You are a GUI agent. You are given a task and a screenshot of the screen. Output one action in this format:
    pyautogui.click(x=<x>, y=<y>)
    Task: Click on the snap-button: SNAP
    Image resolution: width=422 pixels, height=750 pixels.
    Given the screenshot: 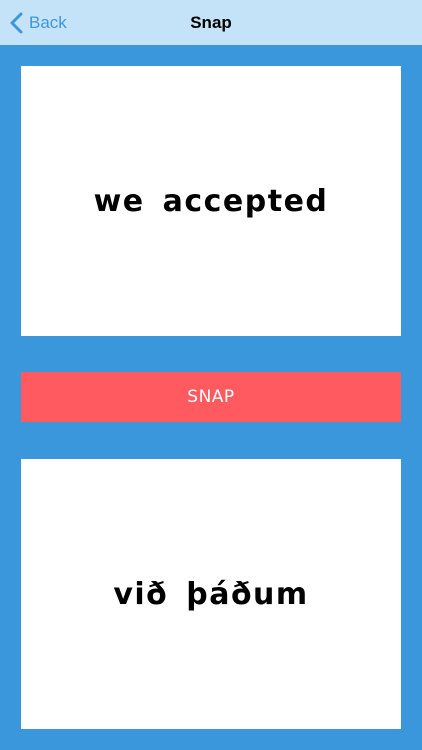 What is the action you would take?
    pyautogui.click(x=211, y=397)
    